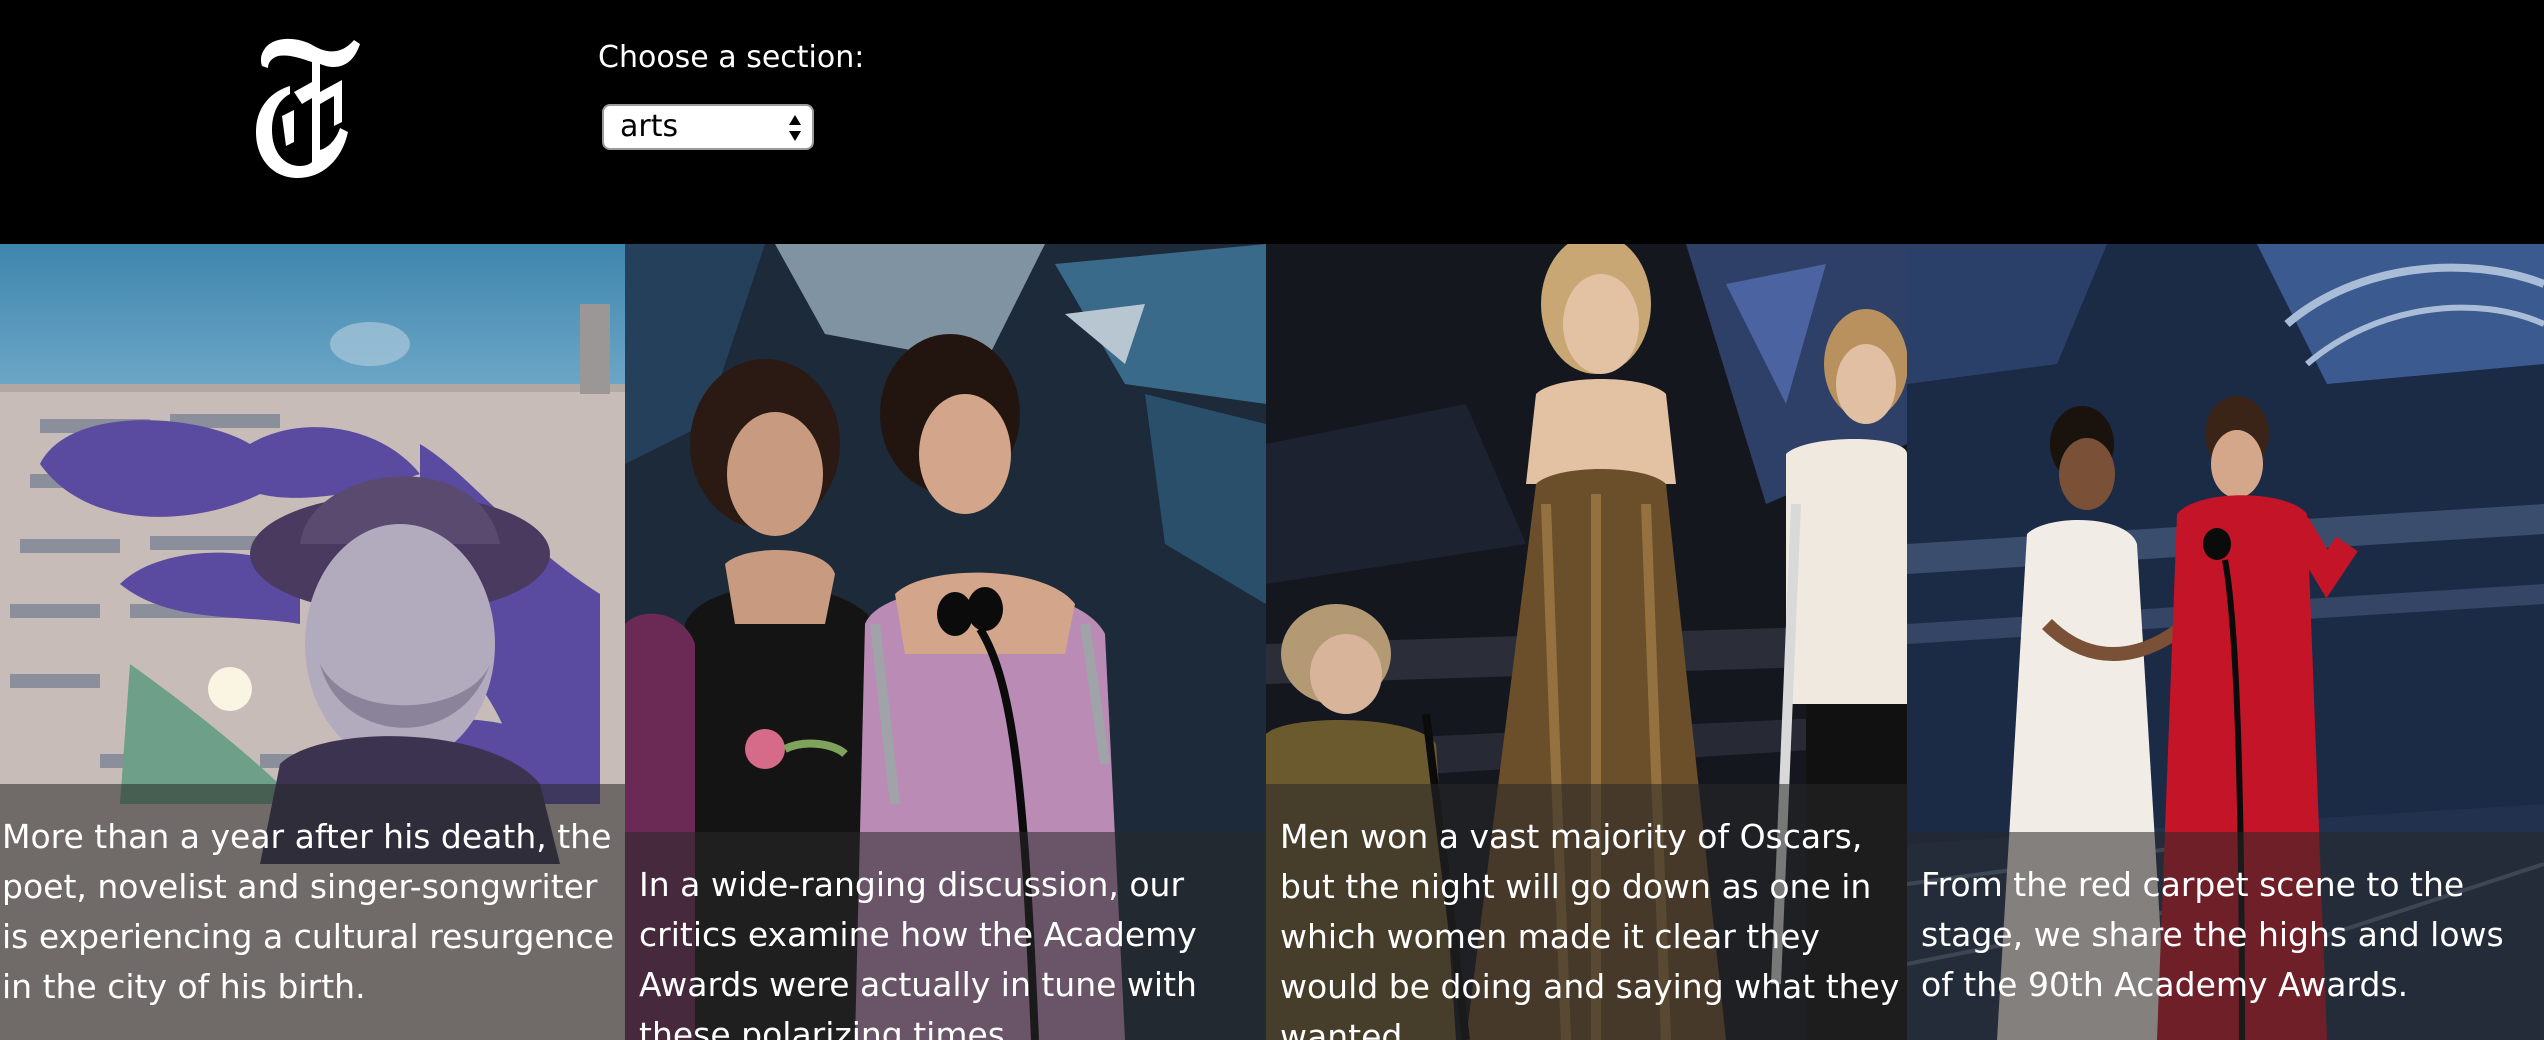  Describe the element at coordinates (306, 109) in the screenshot. I see `nyt-t-logo-icon` at that location.